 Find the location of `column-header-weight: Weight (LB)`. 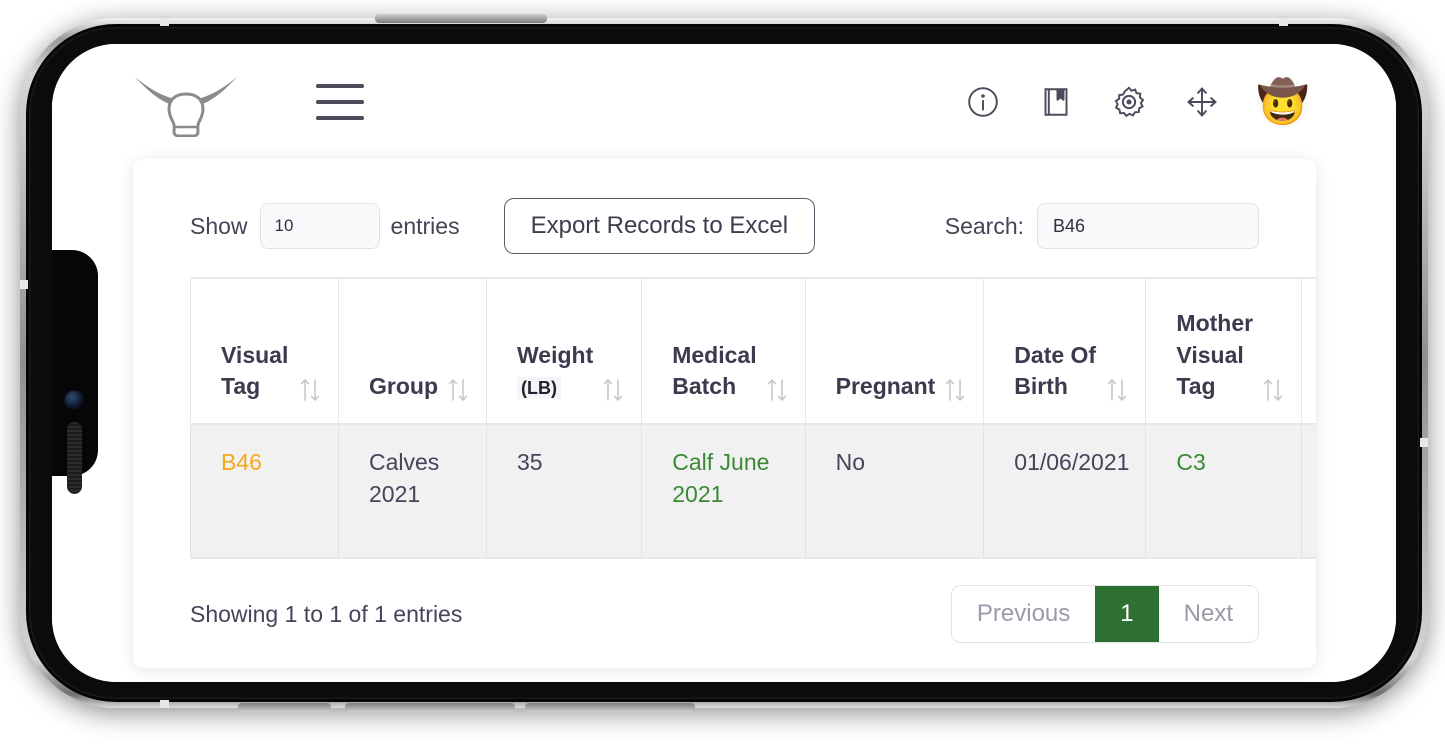

column-header-weight: Weight (LB) is located at coordinates (564, 351).